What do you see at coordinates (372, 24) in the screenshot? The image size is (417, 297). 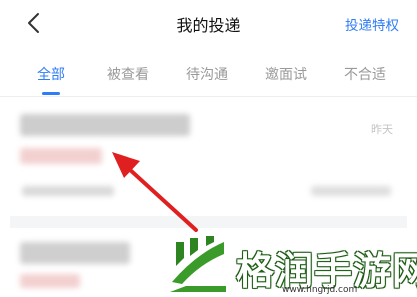 I see `delivery-perks-link: 投递特权` at bounding box center [372, 24].